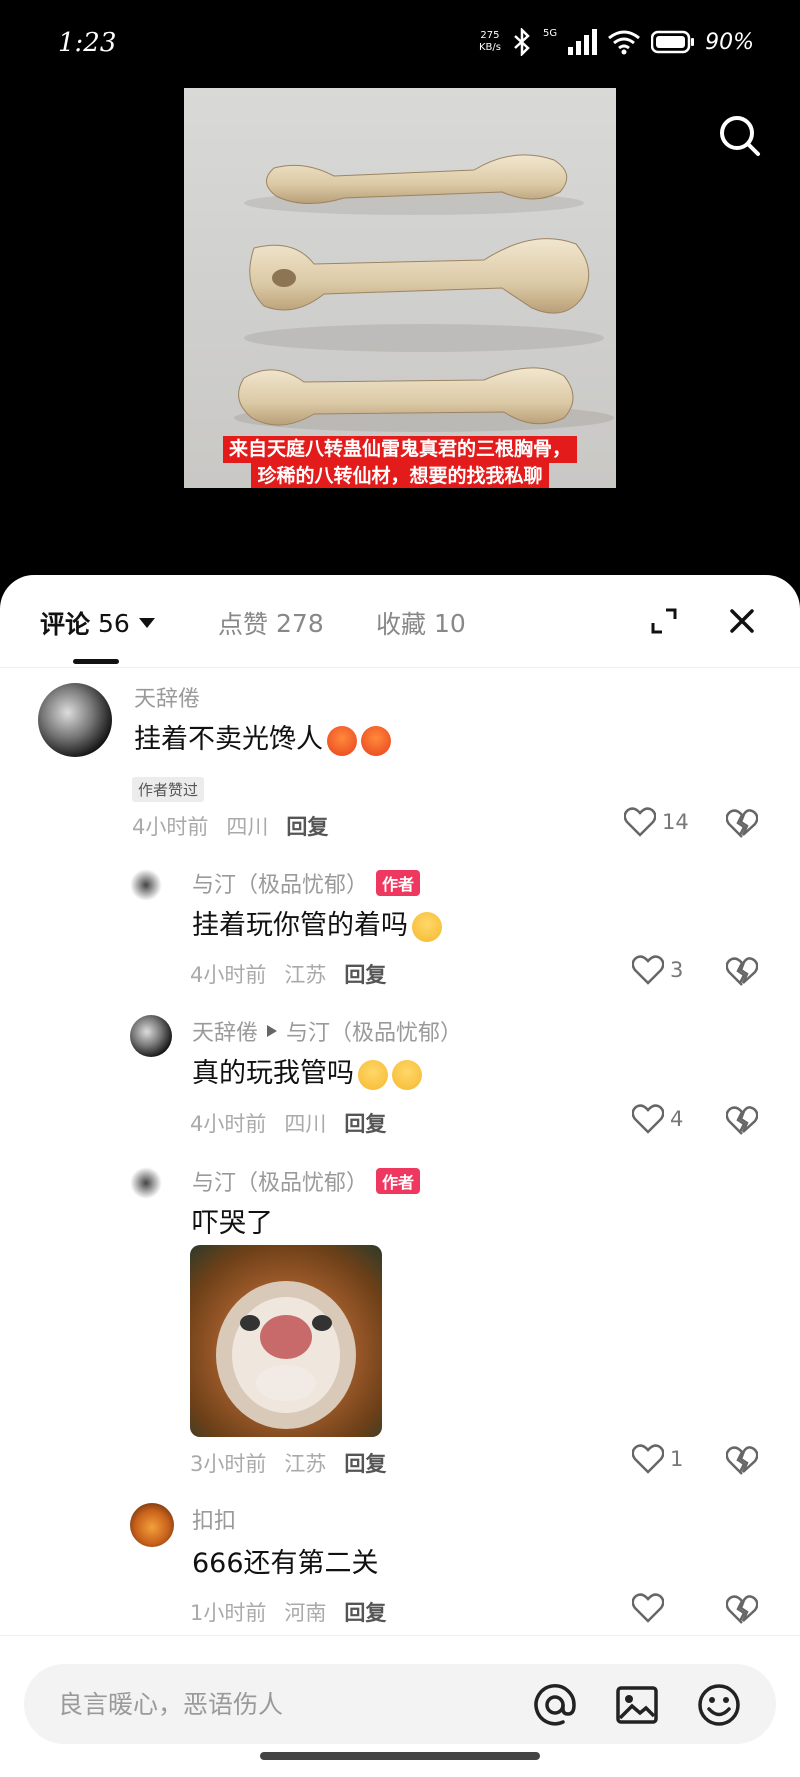 This screenshot has height=1777, width=800. What do you see at coordinates (286, 1355) in the screenshot?
I see `monkey-face-illustration` at bounding box center [286, 1355].